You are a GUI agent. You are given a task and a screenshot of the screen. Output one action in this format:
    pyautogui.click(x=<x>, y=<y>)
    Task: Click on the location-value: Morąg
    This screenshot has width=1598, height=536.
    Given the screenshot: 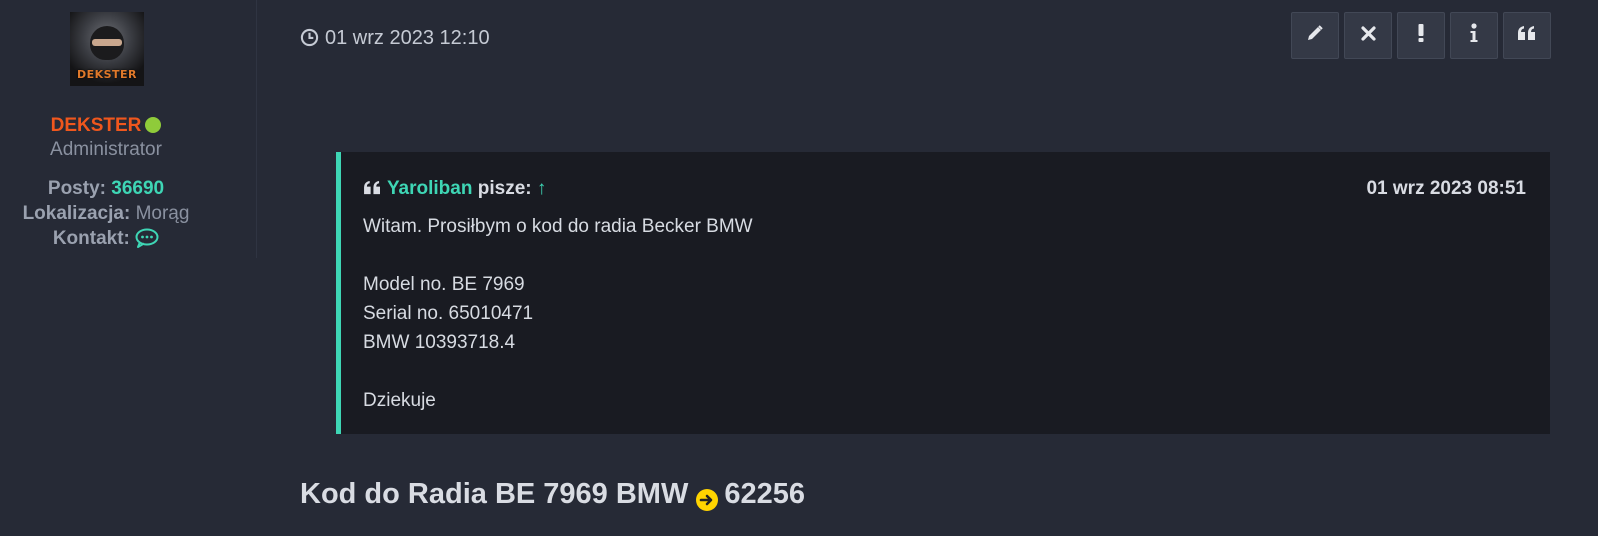 What is the action you would take?
    pyautogui.click(x=162, y=213)
    